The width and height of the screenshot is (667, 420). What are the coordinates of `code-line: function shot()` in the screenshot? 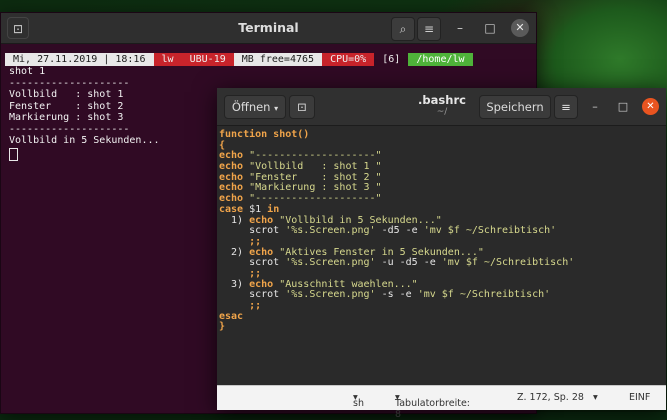 It's located at (441, 135).